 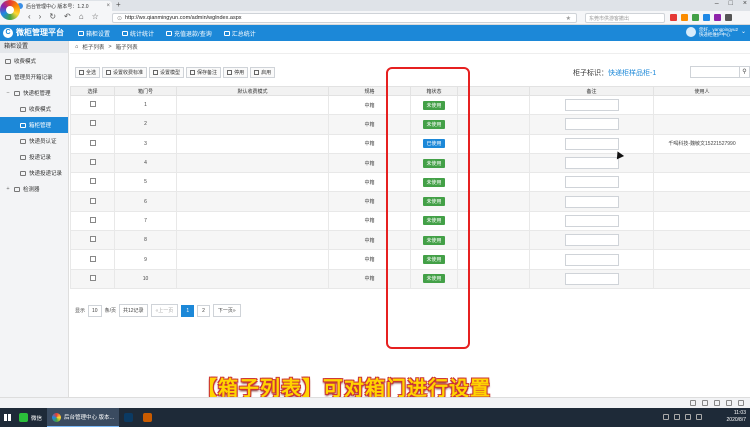 What do you see at coordinates (93, 47) in the screenshot?
I see `breadcrumb-cabinet-list: 柜子列表` at bounding box center [93, 47].